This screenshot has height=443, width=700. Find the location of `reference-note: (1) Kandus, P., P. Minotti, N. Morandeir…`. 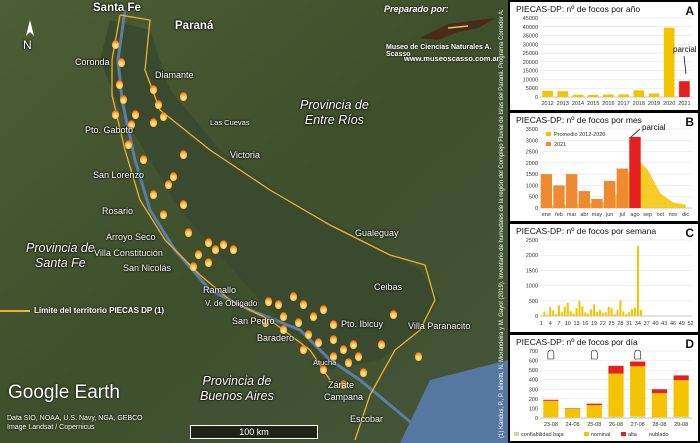

reference-note: (1) Kandus, P., P. Minotti, N. Morandeir… is located at coordinates (502, 224).